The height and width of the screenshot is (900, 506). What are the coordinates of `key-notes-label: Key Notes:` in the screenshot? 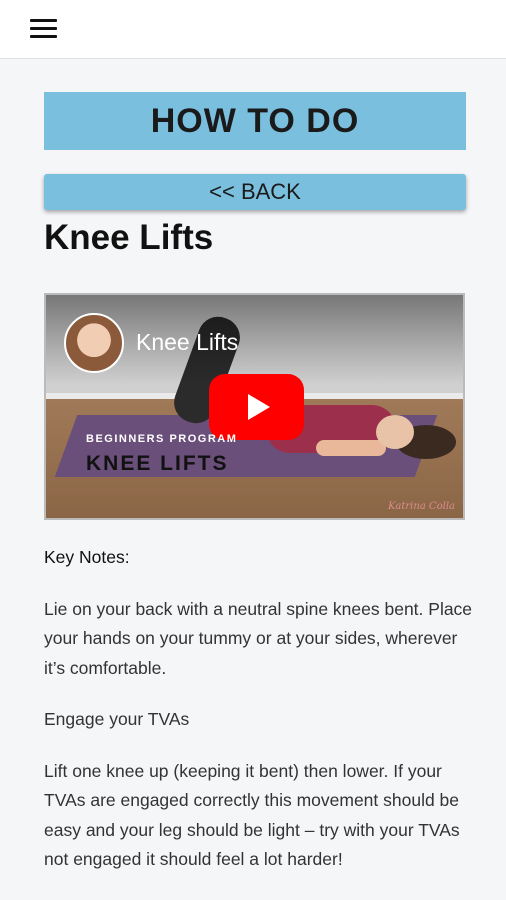 It's located at (87, 557).